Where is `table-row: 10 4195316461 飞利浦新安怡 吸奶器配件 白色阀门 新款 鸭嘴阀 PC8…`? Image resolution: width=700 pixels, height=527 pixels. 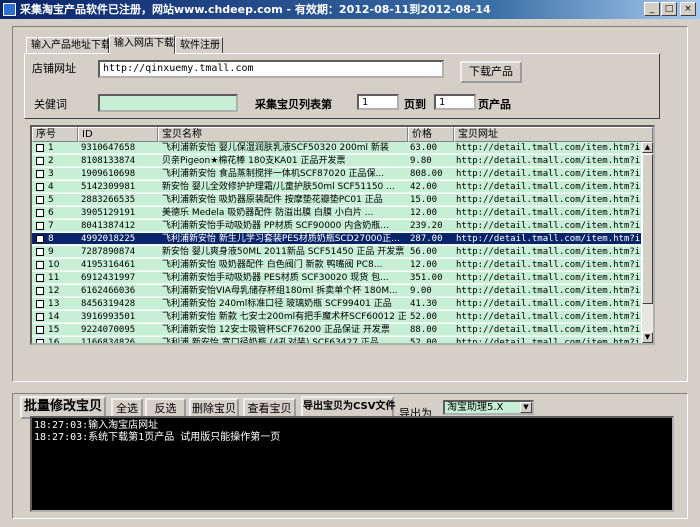 table-row: 10 4195316461 飞利浦新安怡 吸奶器配件 白色阀门 新款 鸭嘴阀 PC8… is located at coordinates (337, 265).